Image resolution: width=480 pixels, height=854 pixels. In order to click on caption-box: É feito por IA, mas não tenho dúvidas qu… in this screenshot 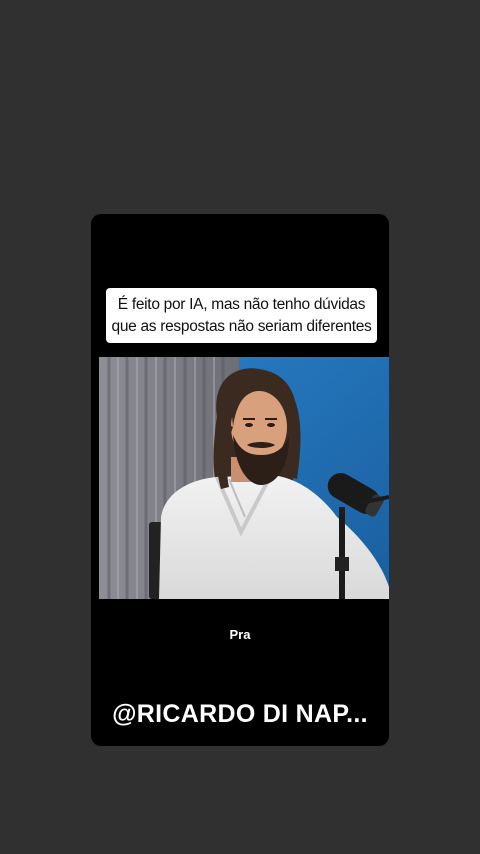, I will do `click(241, 315)`.